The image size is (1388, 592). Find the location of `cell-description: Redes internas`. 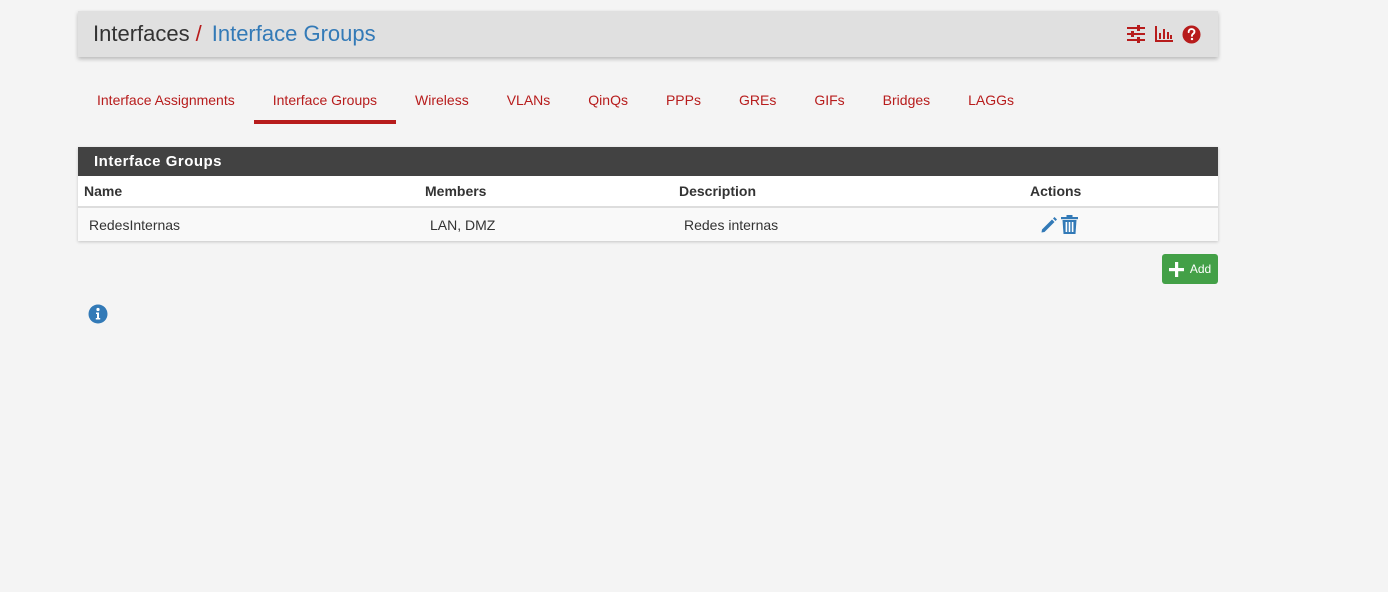

cell-description: Redes internas is located at coordinates (848, 224).